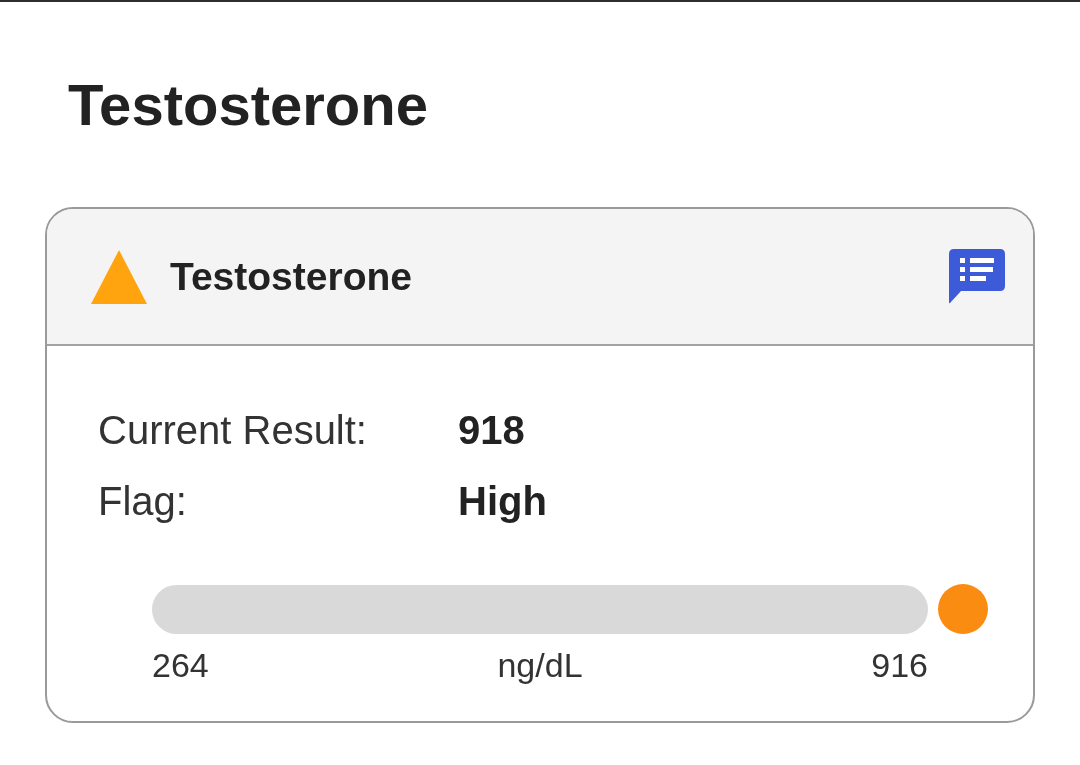 This screenshot has height=765, width=1080. What do you see at coordinates (180, 665) in the screenshot?
I see `range-low-label: 264` at bounding box center [180, 665].